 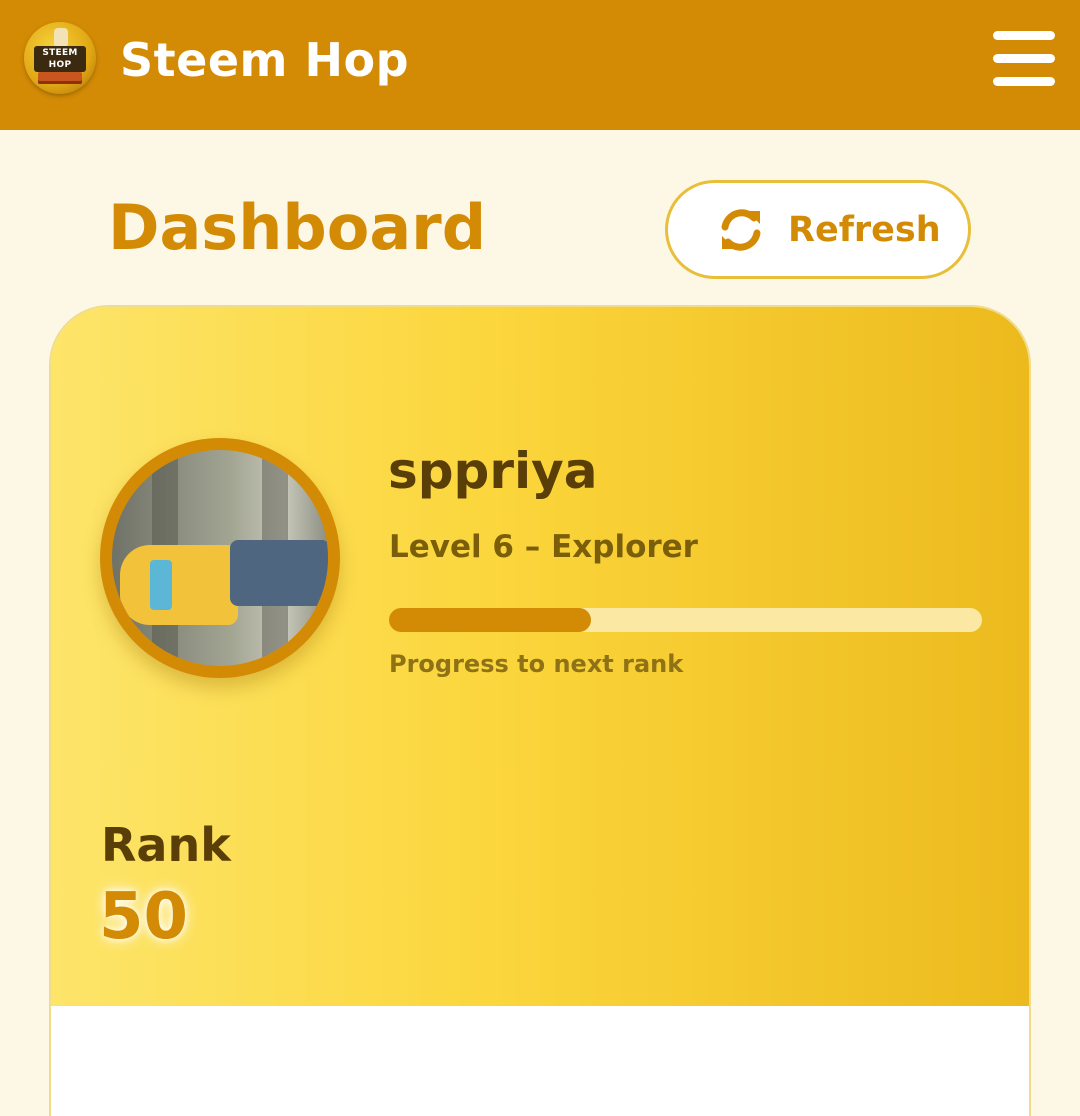 I want to click on logo-sign: STEEM HOP, so click(x=60, y=59).